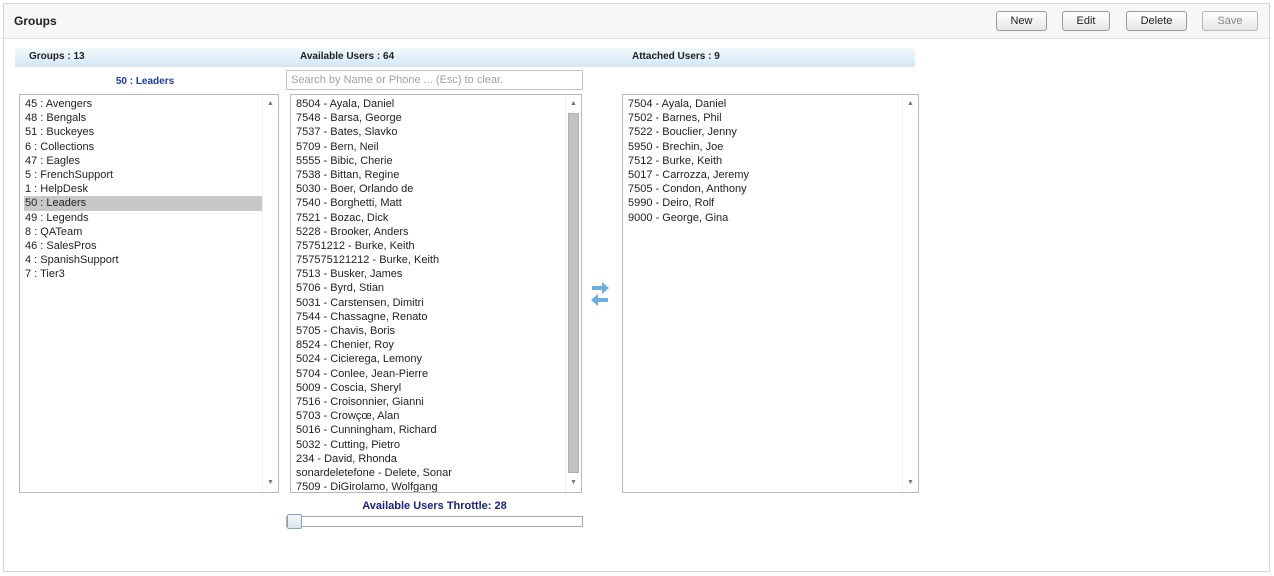 Image resolution: width=1274 pixels, height=576 pixels. I want to click on available-users-header: Available Users : 64, so click(347, 56).